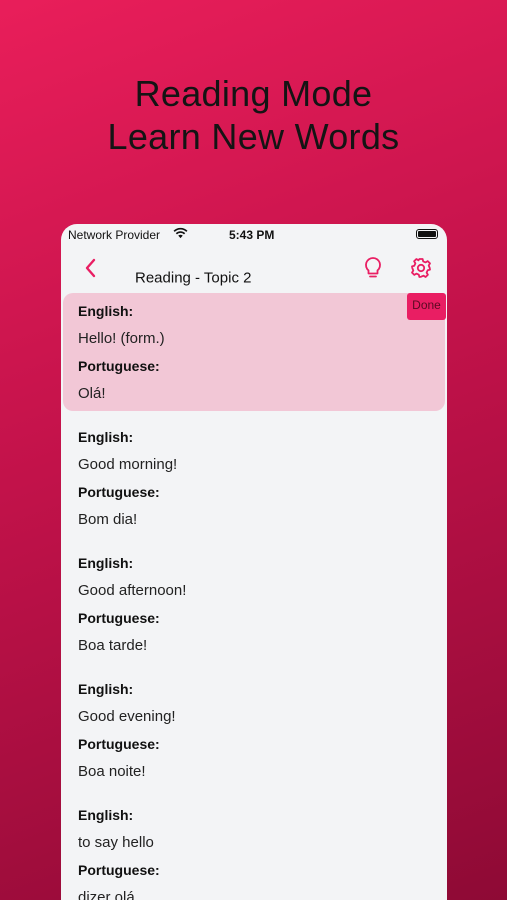 The image size is (507, 900). I want to click on portuguese-text: Boa noite!, so click(112, 771).